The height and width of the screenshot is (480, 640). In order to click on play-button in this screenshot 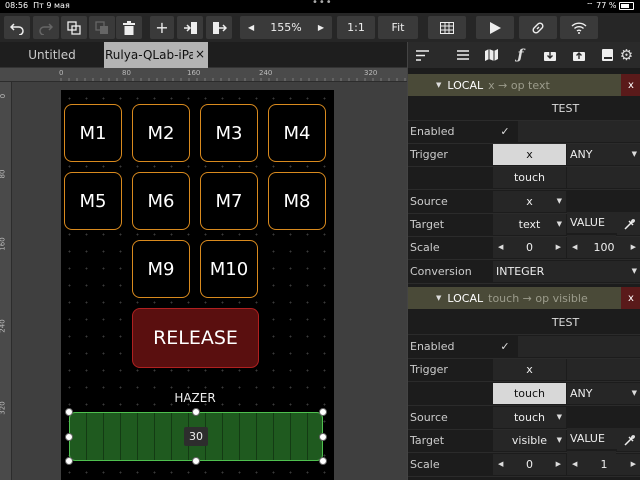, I will do `click(495, 27)`.